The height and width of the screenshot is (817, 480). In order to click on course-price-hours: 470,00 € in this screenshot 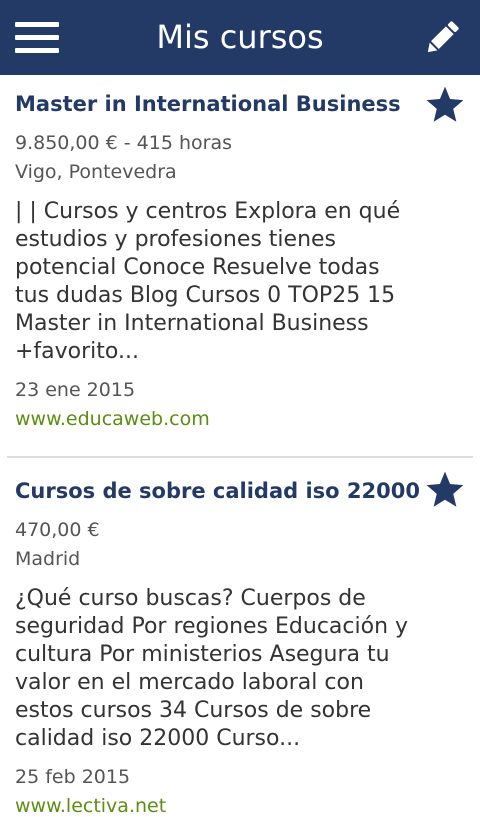, I will do `click(57, 530)`.